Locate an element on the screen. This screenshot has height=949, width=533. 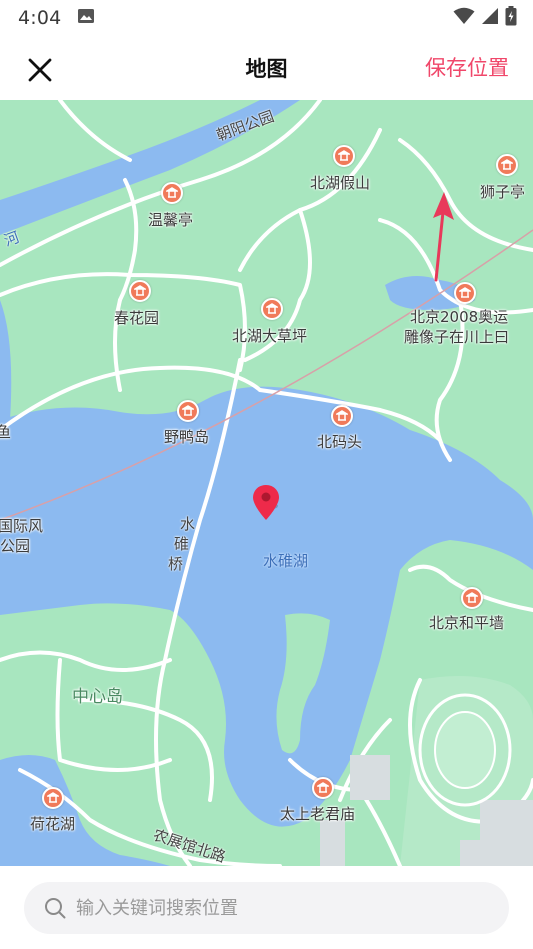
poi-beima-tou is located at coordinates (342, 416).